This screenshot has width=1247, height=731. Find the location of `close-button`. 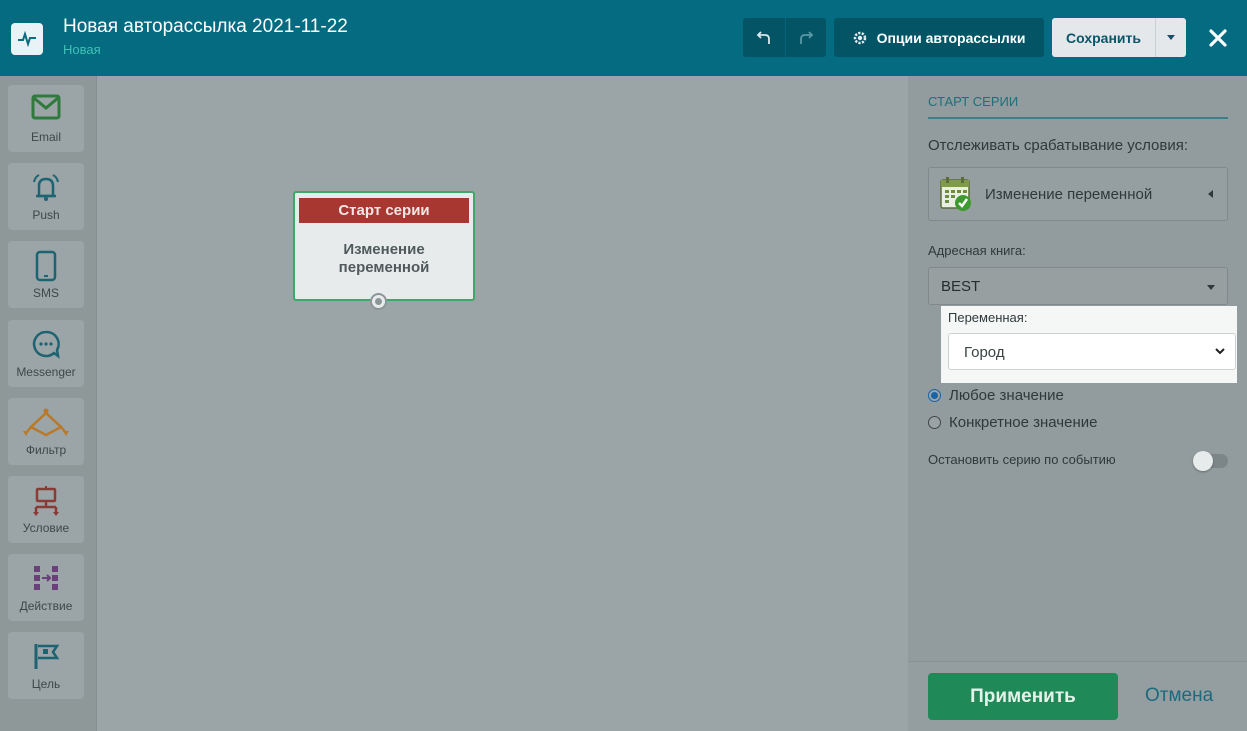

close-button is located at coordinates (1218, 37).